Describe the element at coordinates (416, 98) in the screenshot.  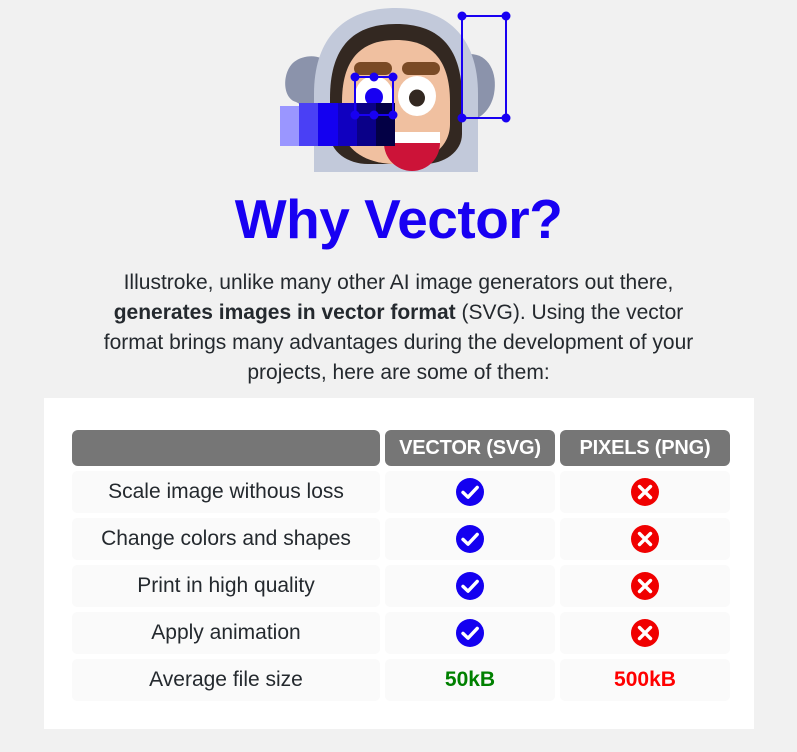
I see `right-eye-pupil` at that location.